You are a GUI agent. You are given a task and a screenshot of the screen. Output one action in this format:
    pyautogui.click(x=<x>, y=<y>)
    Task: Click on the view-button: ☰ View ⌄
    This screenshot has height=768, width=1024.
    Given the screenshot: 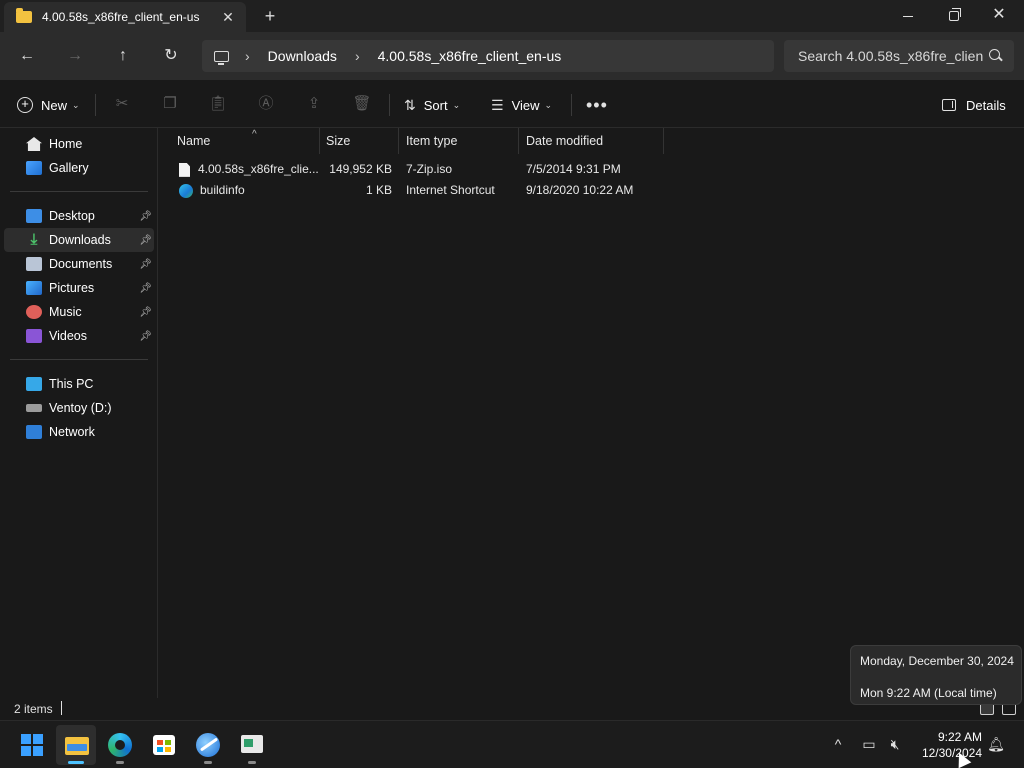 What is the action you would take?
    pyautogui.click(x=521, y=105)
    